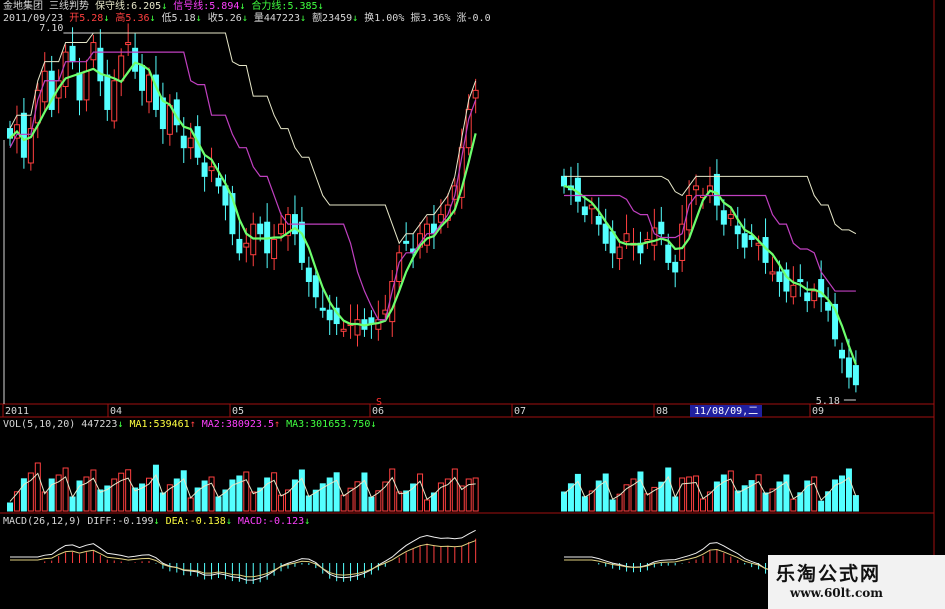 This screenshot has width=945, height=609. What do you see at coordinates (433, 556) in the screenshot?
I see `macd-panel` at bounding box center [433, 556].